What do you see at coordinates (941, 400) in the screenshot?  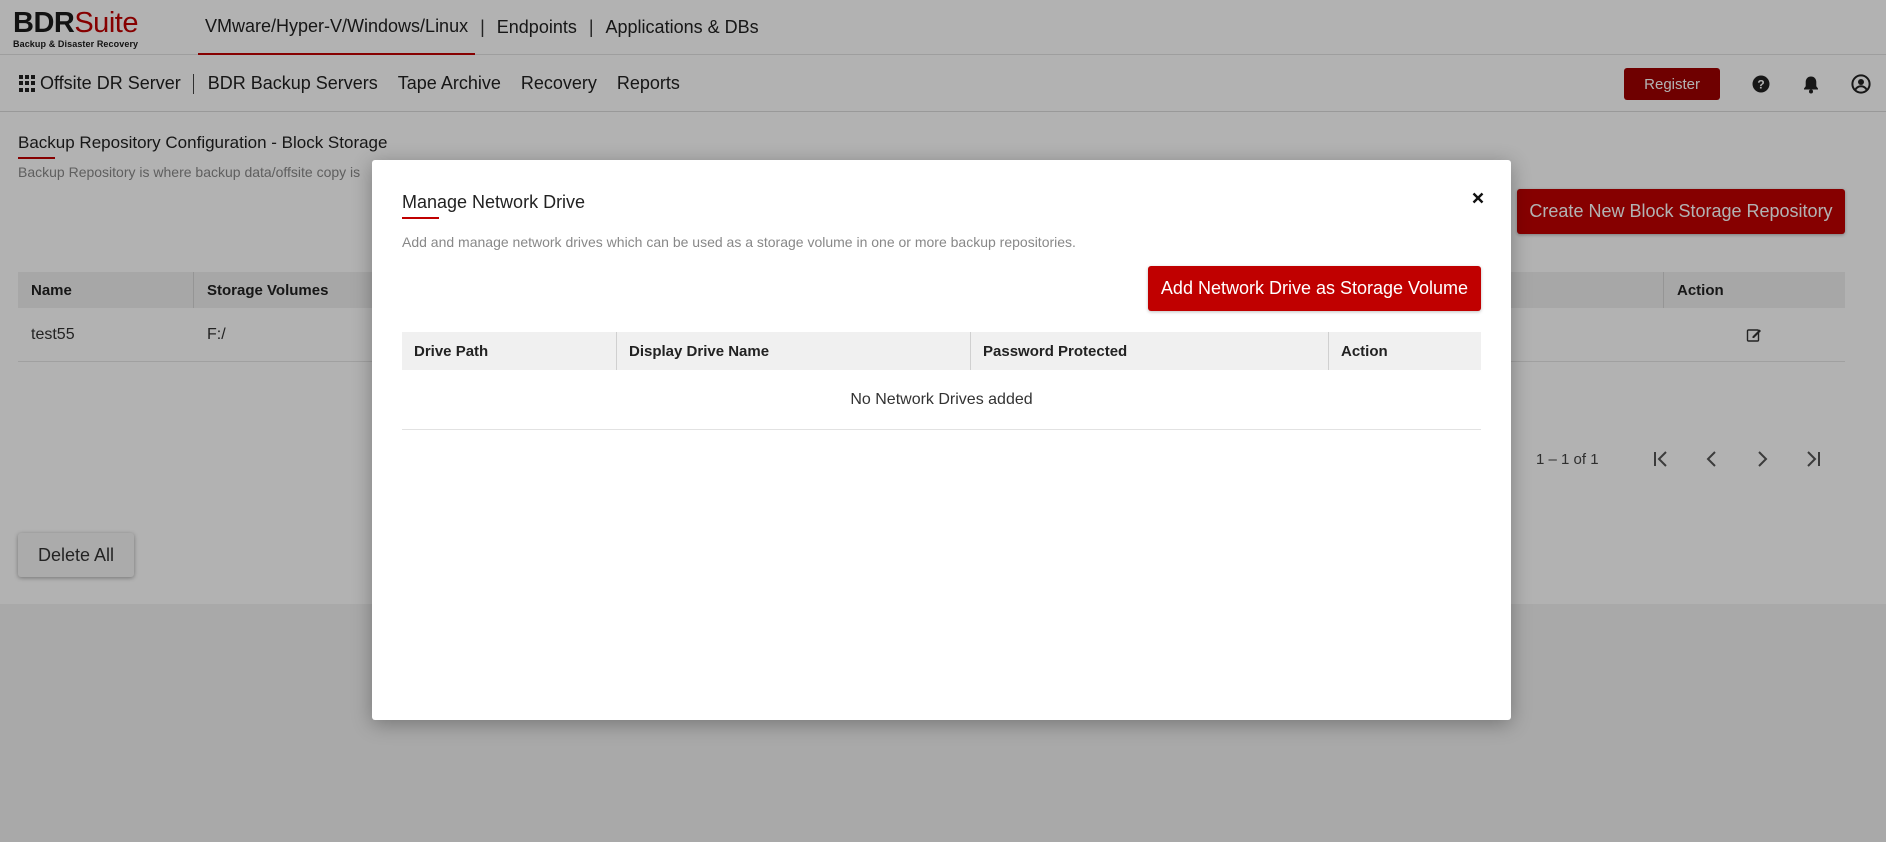 I see `empty-table-message: No Network Drives added` at bounding box center [941, 400].